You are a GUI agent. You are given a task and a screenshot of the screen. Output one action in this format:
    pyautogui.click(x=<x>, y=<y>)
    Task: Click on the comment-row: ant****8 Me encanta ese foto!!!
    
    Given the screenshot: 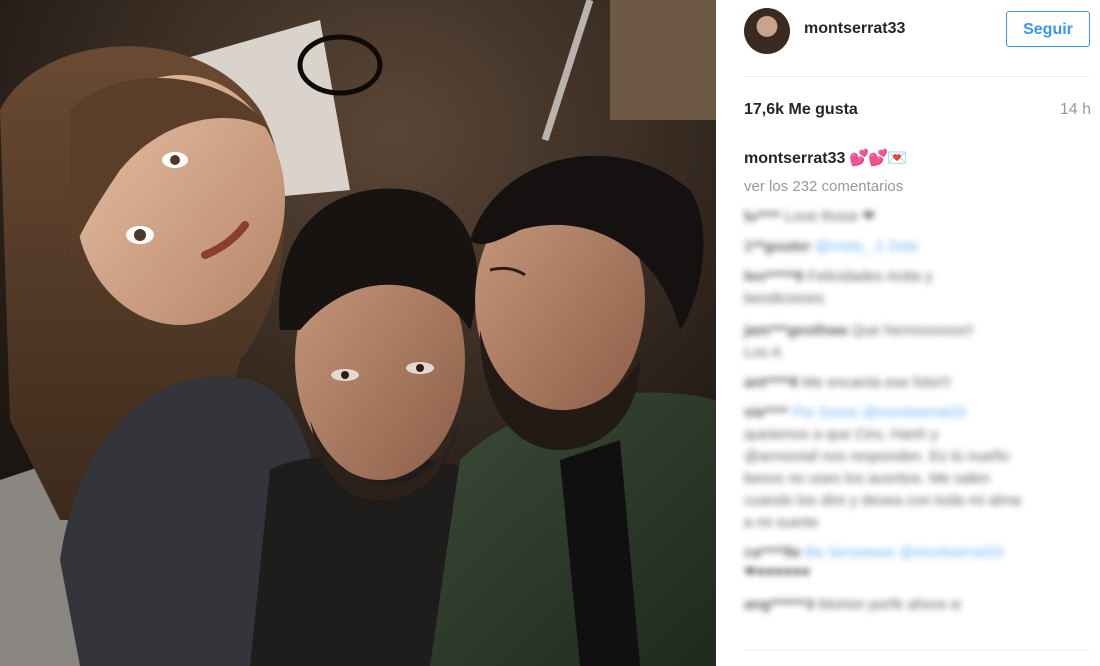 What is the action you would take?
    pyautogui.click(x=847, y=383)
    